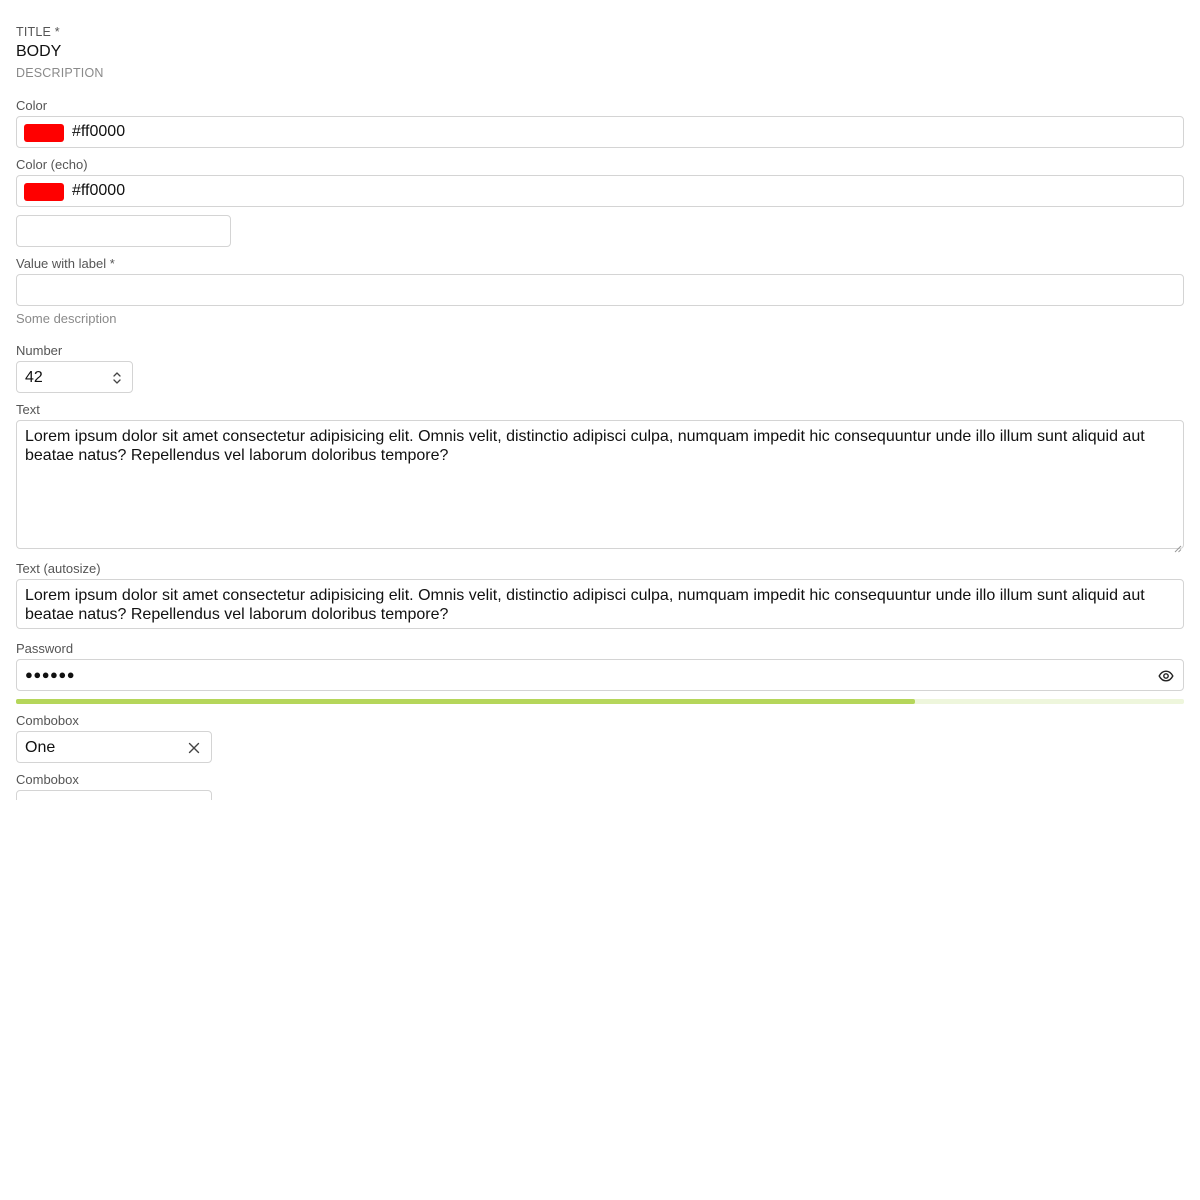  Describe the element at coordinates (600, 290) in the screenshot. I see `value-with-label-input` at that location.